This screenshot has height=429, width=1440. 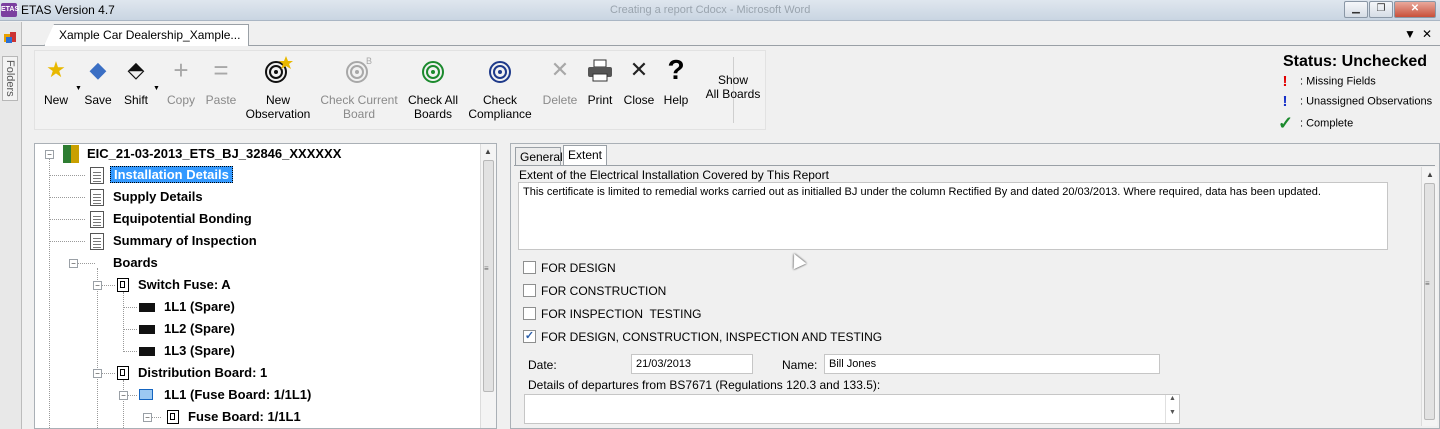 What do you see at coordinates (221, 91) in the screenshot?
I see `paste-button: = Paste` at bounding box center [221, 91].